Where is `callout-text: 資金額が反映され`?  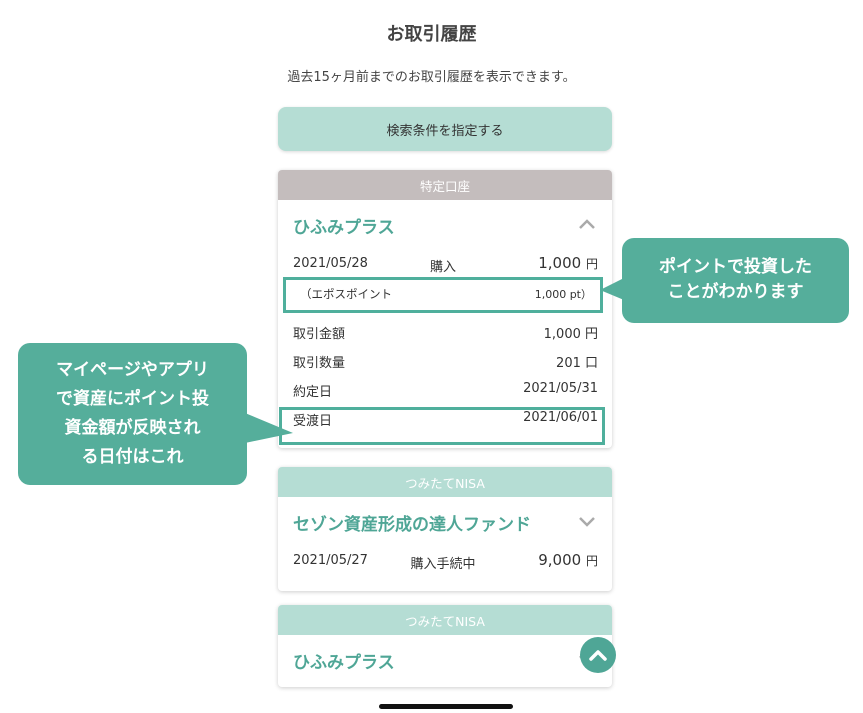
callout-text: 資金額が反映され is located at coordinates (132, 428).